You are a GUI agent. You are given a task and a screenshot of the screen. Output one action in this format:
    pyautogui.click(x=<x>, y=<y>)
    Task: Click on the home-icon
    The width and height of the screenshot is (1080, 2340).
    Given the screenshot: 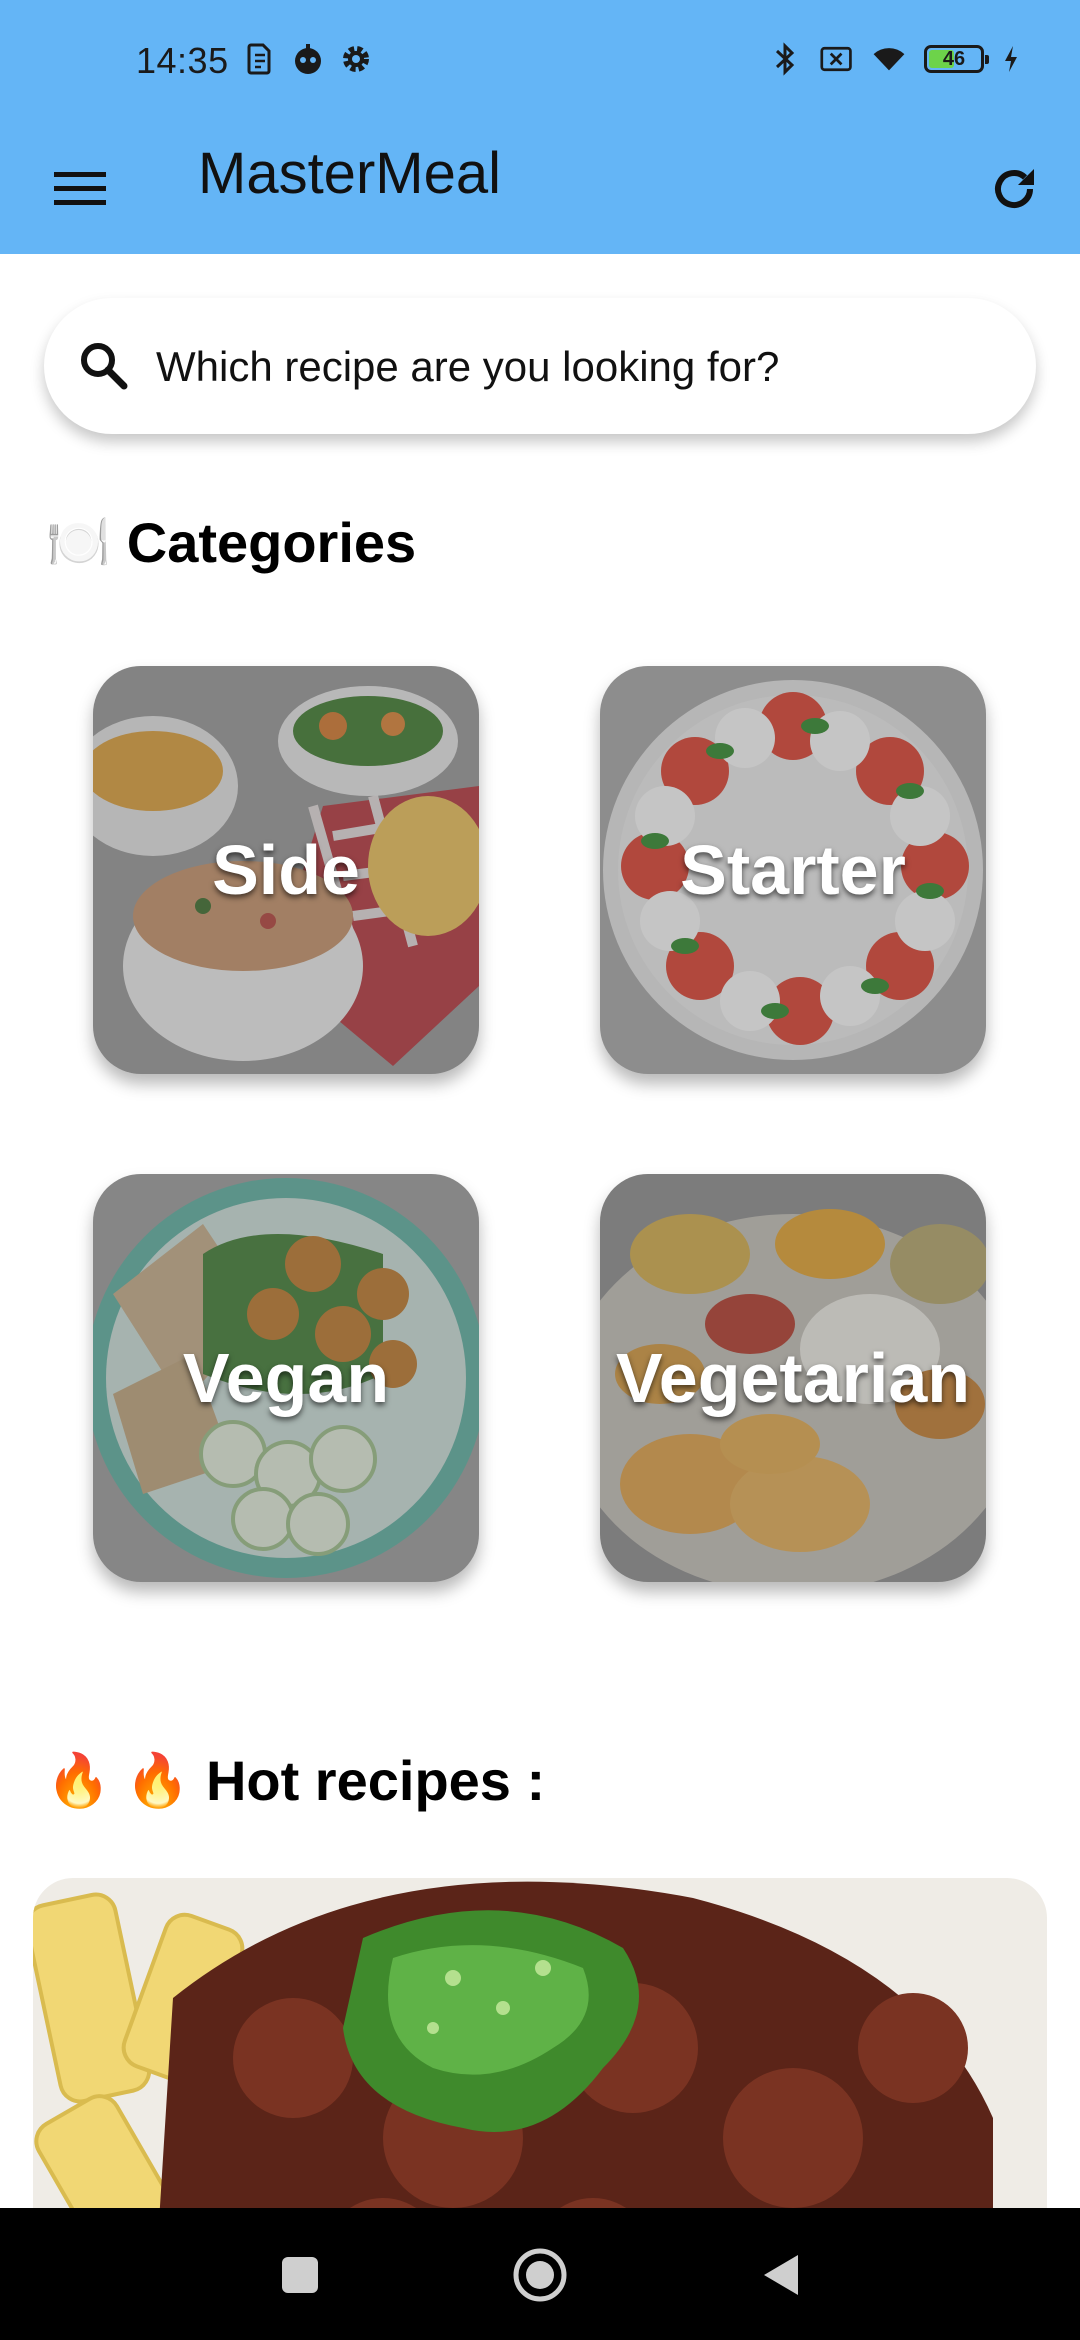 What is the action you would take?
    pyautogui.click(x=540, y=2275)
    